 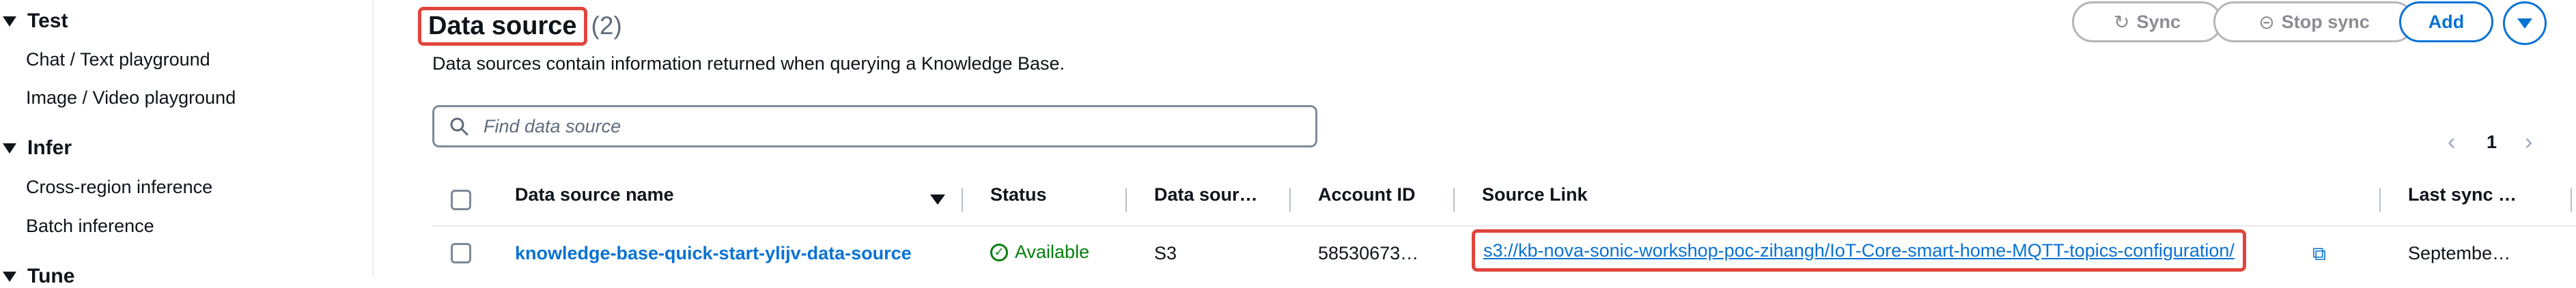 I want to click on prev-page-button: ‹, so click(x=2451, y=142).